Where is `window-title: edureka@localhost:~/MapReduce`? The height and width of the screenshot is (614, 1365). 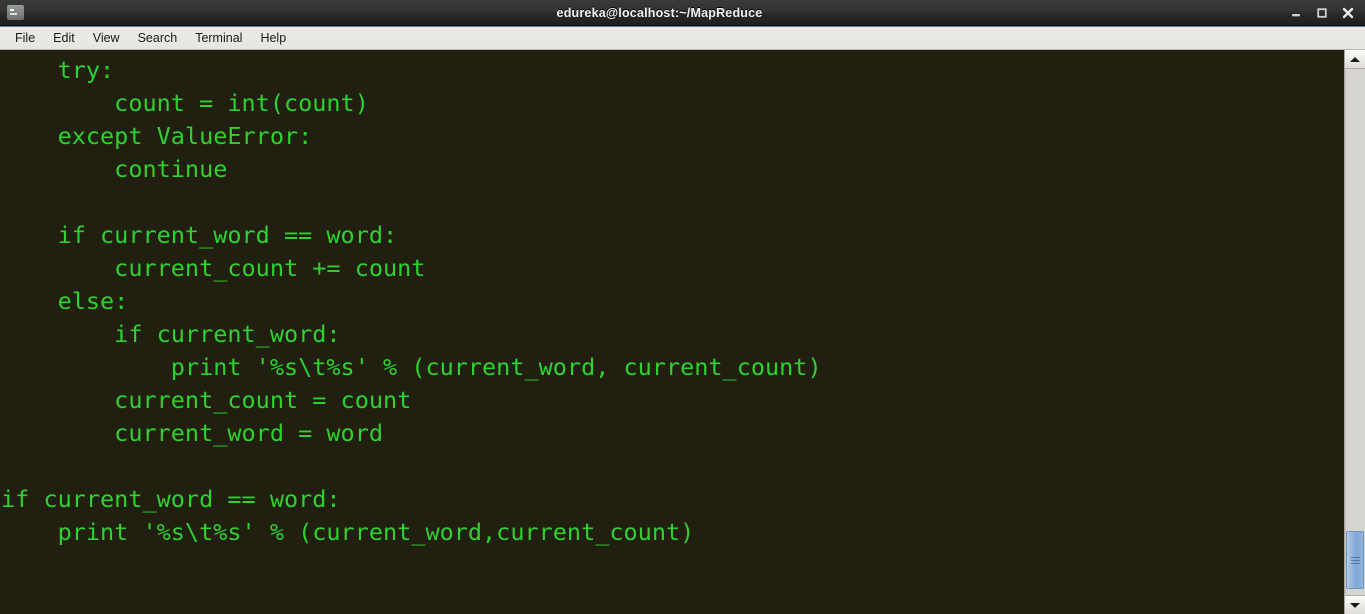 window-title: edureka@localhost:~/MapReduce is located at coordinates (659, 12).